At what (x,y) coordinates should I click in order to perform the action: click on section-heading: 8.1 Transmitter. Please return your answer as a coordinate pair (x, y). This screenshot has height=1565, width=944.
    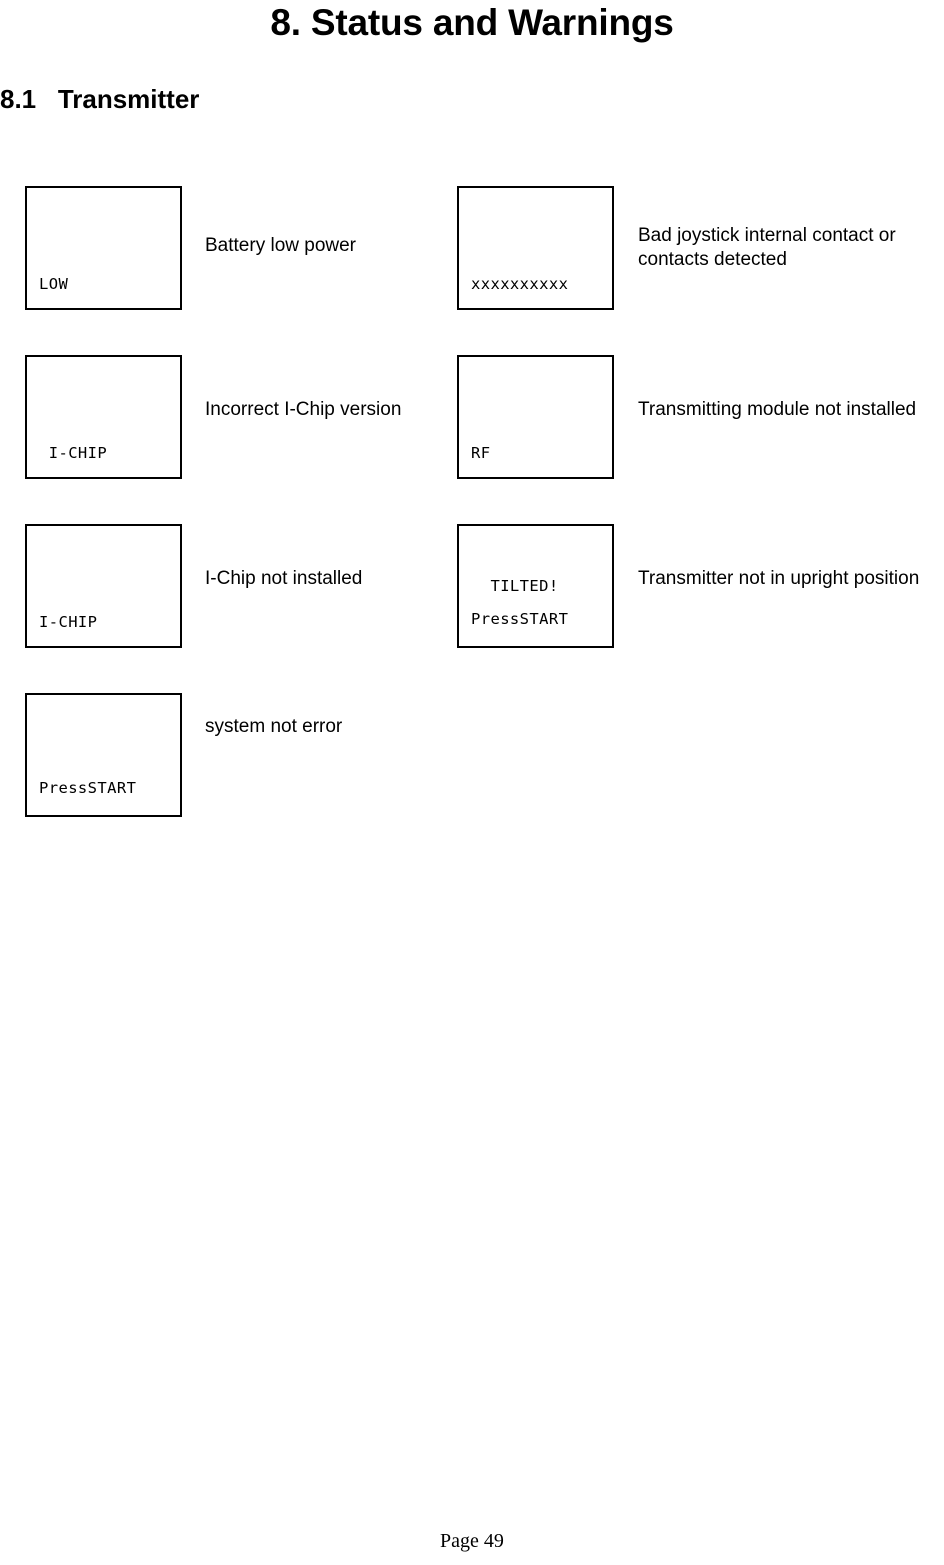
    Looking at the image, I should click on (100, 99).